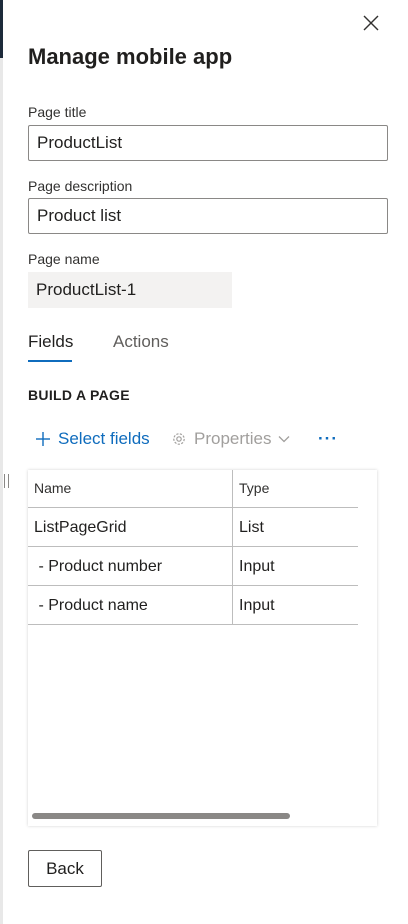  Describe the element at coordinates (284, 439) in the screenshot. I see `chevron-down-icon` at that location.